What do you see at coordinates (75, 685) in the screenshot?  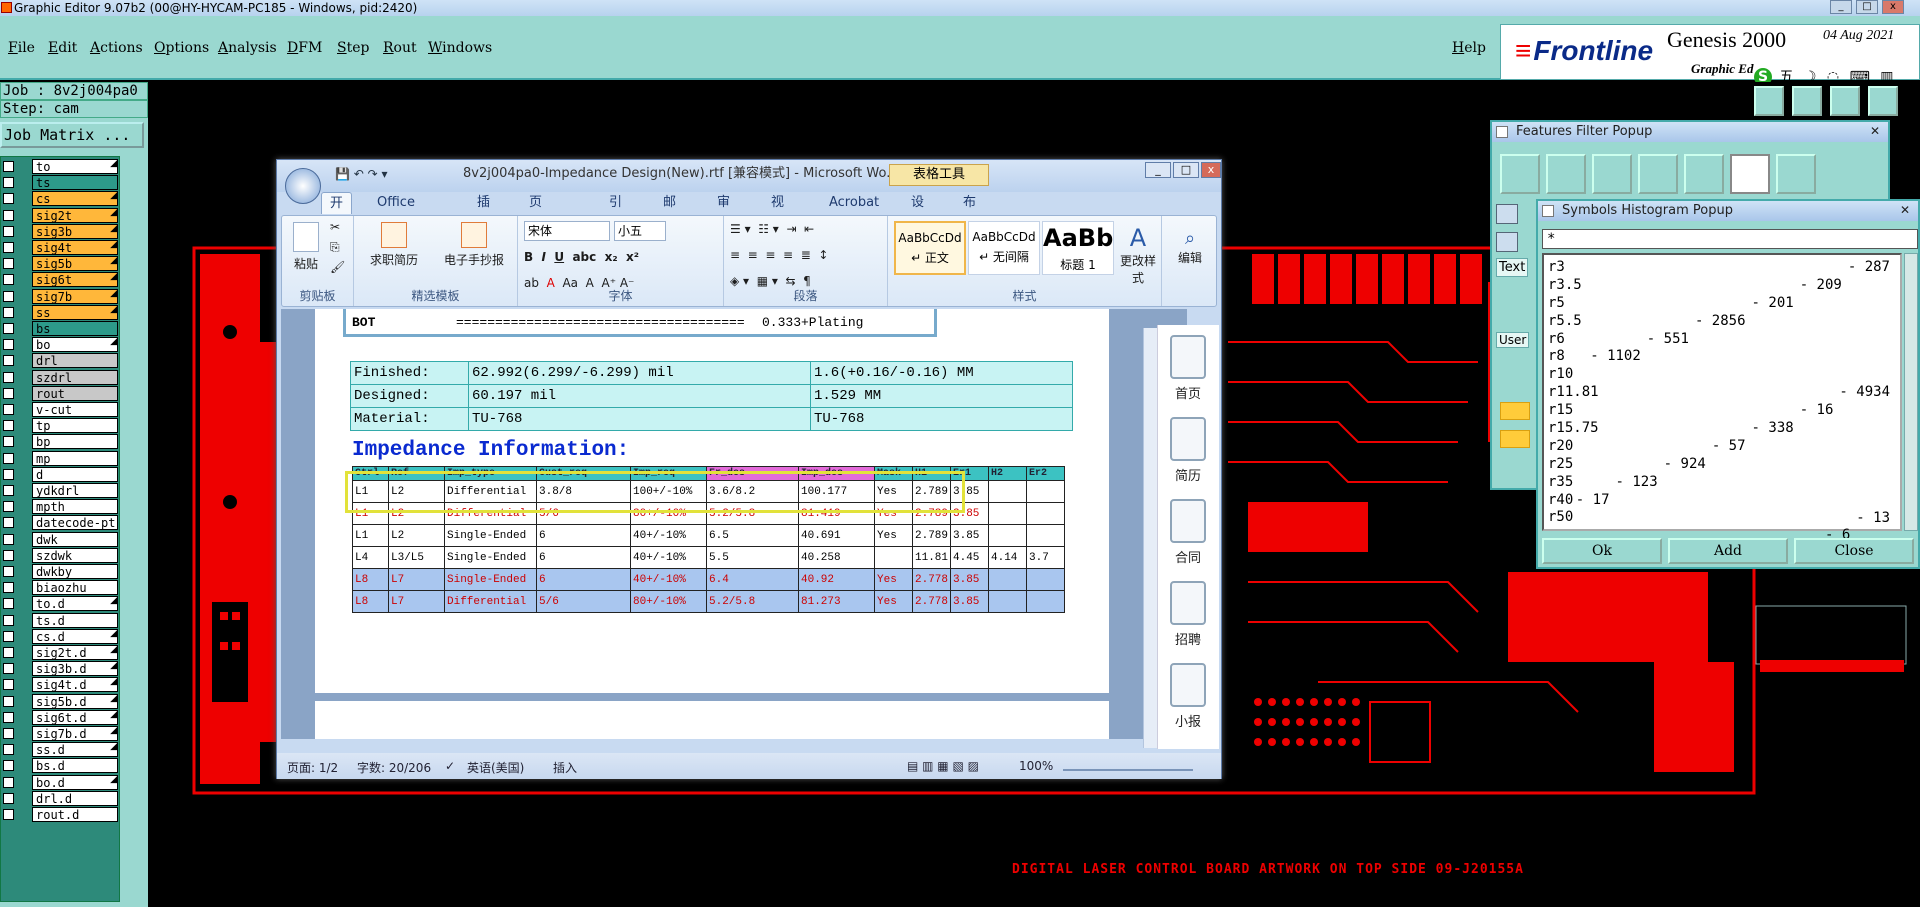 I see `layer-name: sig4t.d` at bounding box center [75, 685].